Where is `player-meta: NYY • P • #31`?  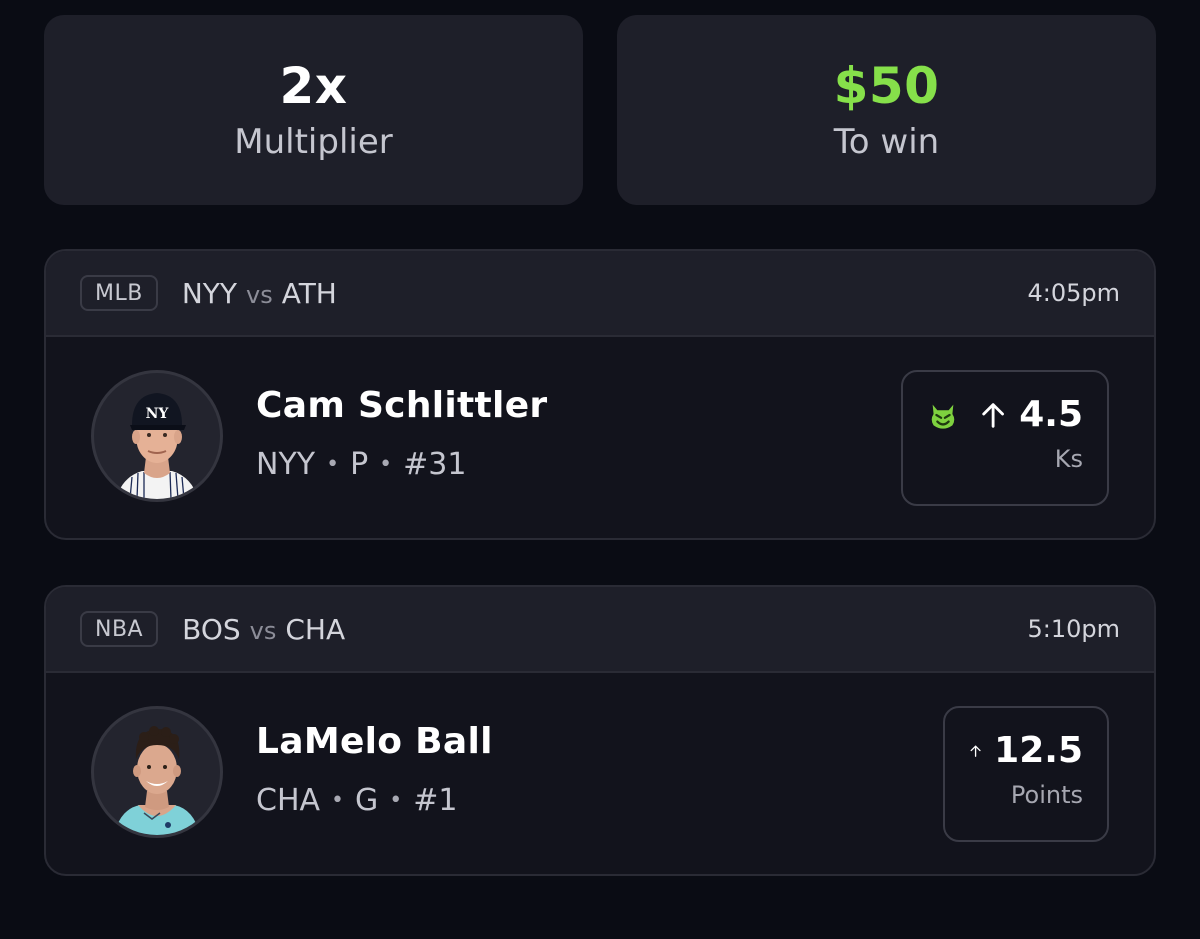
player-meta: NYY • P • #31 is located at coordinates (361, 464).